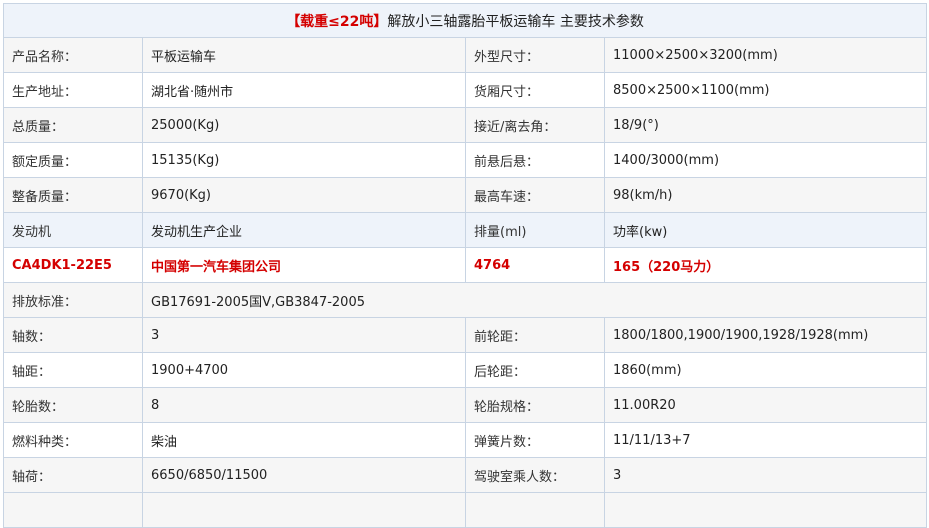 The image size is (929, 528). I want to click on spec-value-cell: 11/11/13+7, so click(765, 440).